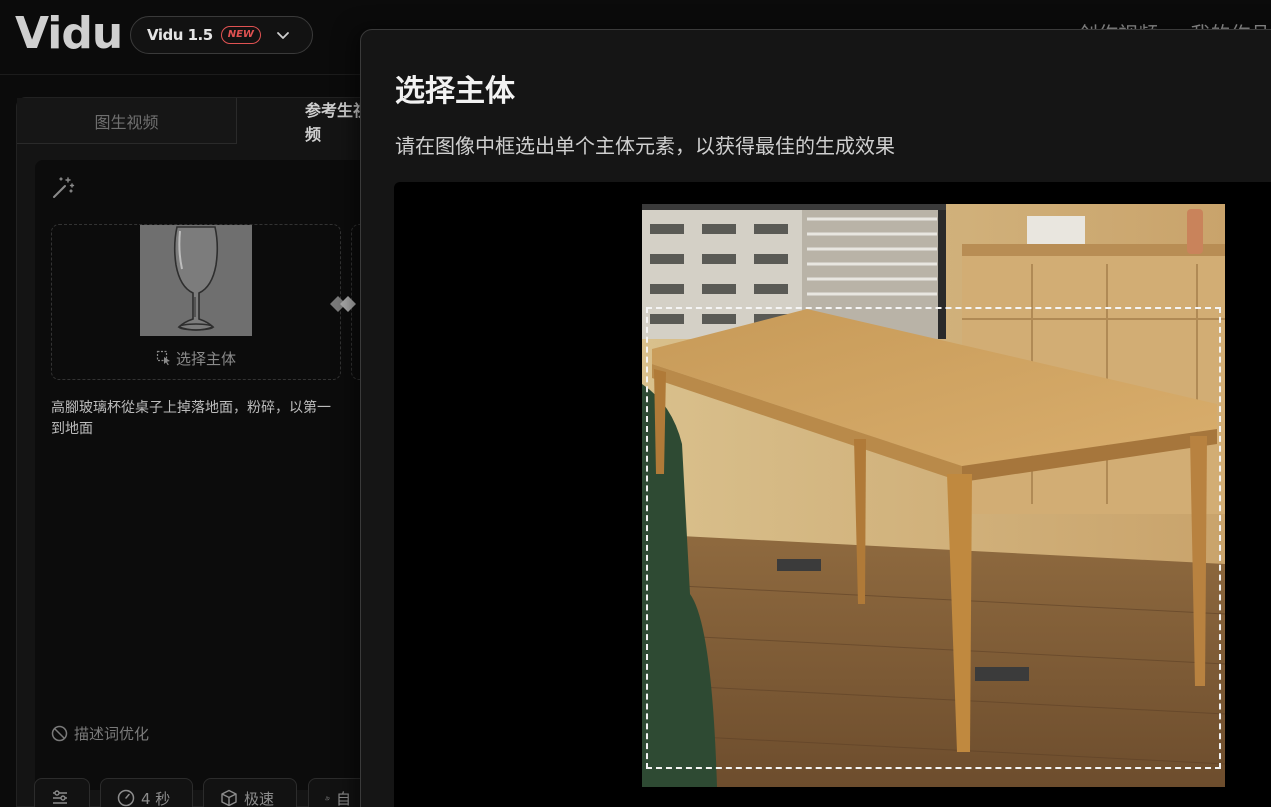  Describe the element at coordinates (126, 798) in the screenshot. I see `clock-icon` at that location.